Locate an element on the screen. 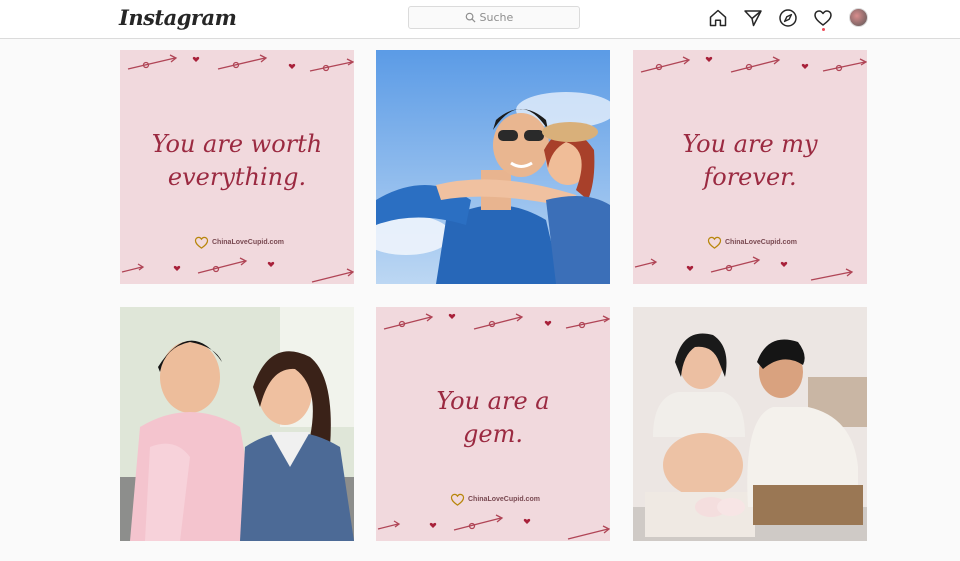 The width and height of the screenshot is (960, 561). quote-text: You are my forever. is located at coordinates (750, 161).